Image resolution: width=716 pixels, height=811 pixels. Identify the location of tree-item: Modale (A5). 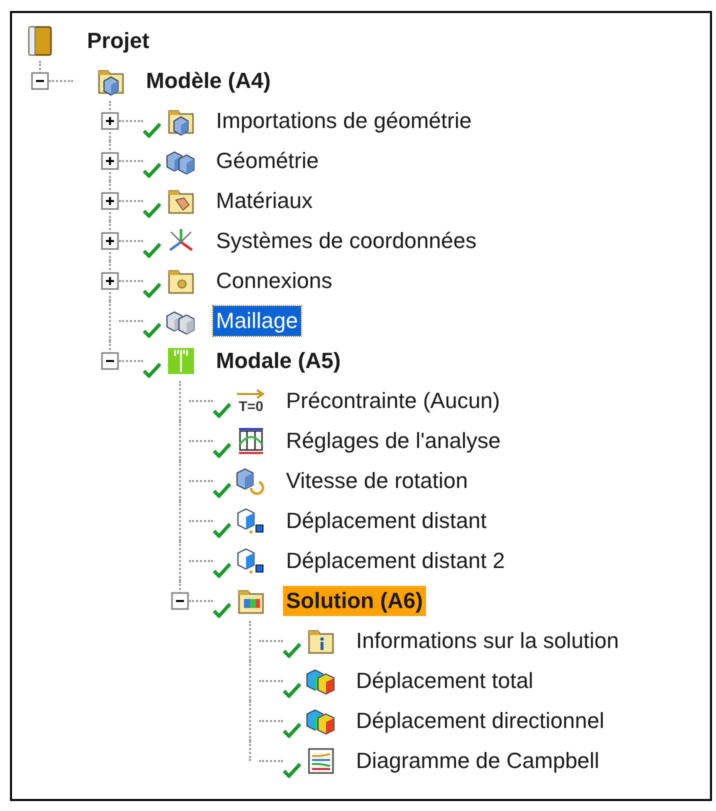
(278, 361).